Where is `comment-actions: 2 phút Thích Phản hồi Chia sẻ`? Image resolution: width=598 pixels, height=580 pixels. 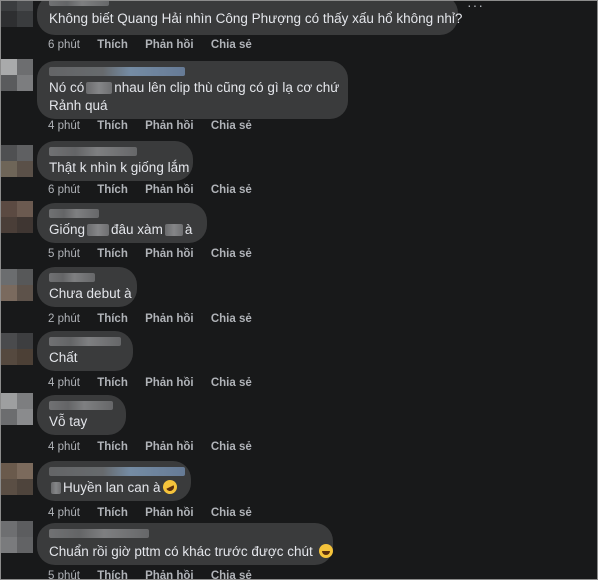
comment-actions: 2 phút Thích Phản hồi Chia sẻ is located at coordinates (157, 319).